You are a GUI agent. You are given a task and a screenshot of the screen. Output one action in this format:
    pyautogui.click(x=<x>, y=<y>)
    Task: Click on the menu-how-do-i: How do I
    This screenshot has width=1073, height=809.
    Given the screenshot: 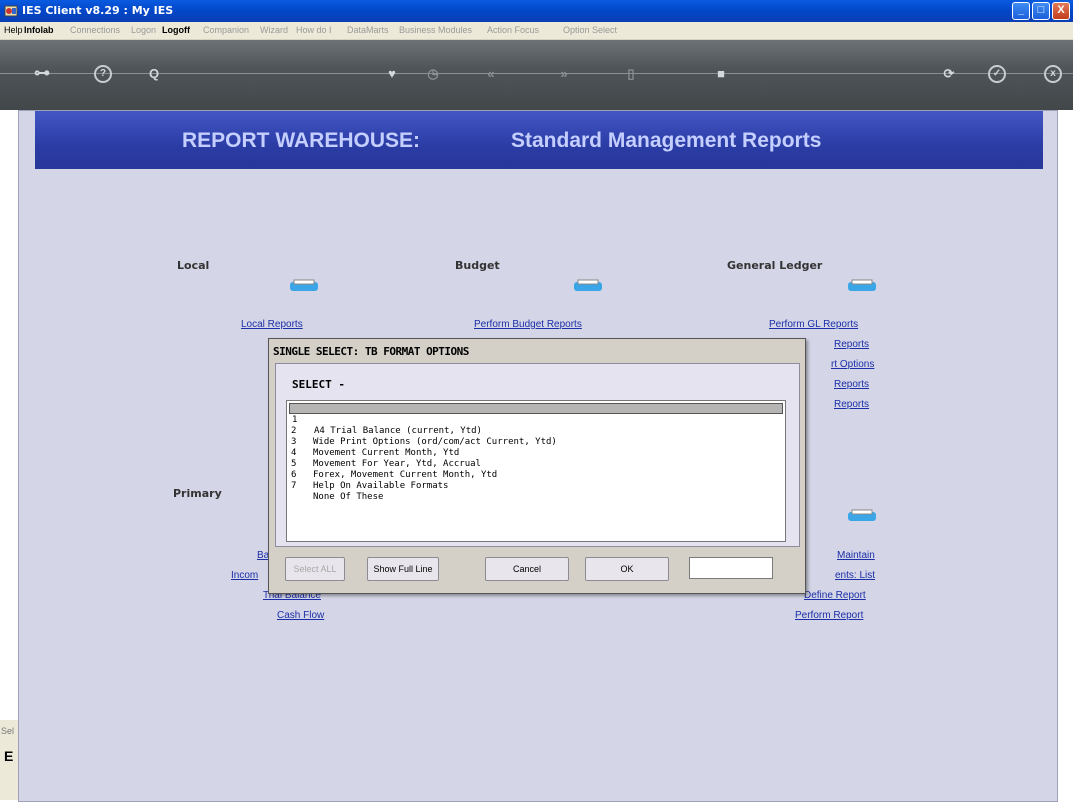 What is the action you would take?
    pyautogui.click(x=314, y=30)
    